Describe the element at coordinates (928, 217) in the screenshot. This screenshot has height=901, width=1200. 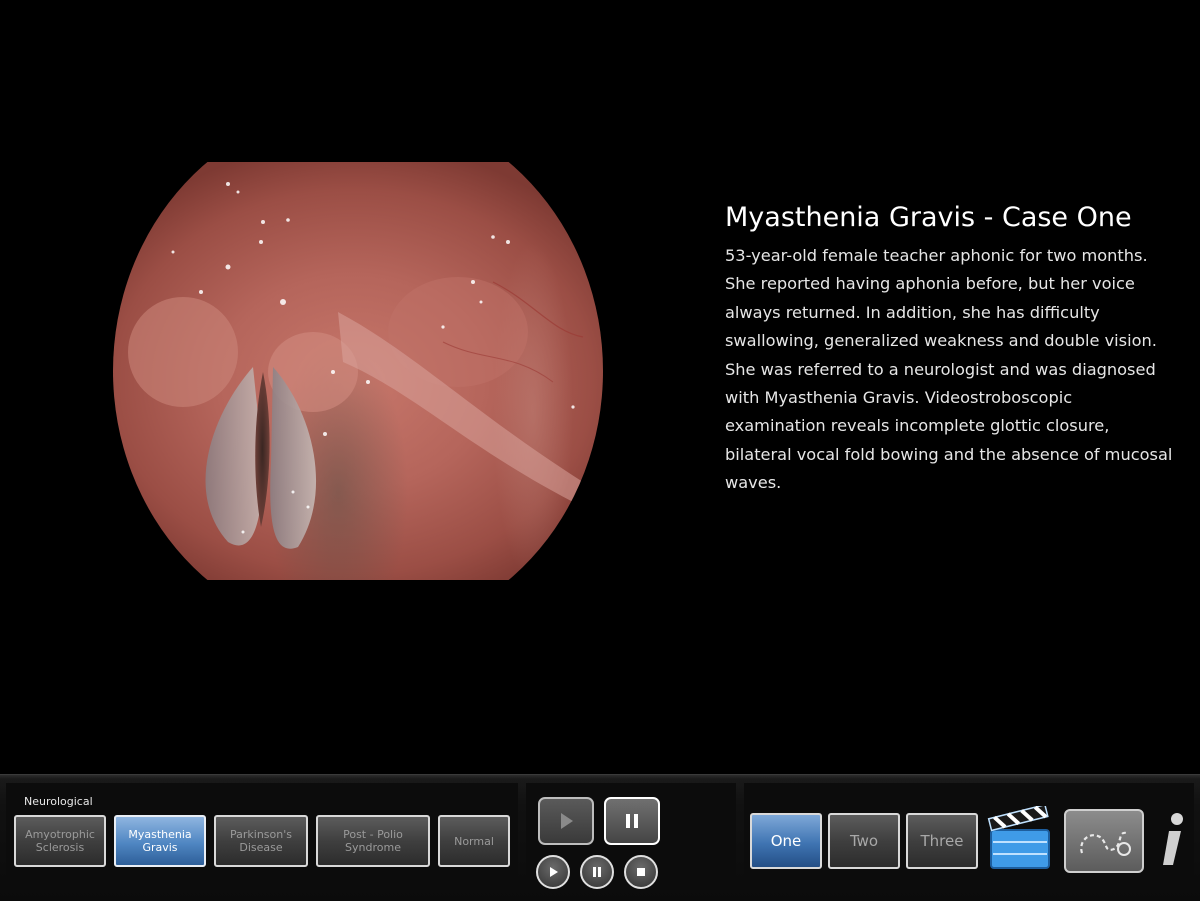
I see `case-title: Myasthenia Gravis - Case One` at that location.